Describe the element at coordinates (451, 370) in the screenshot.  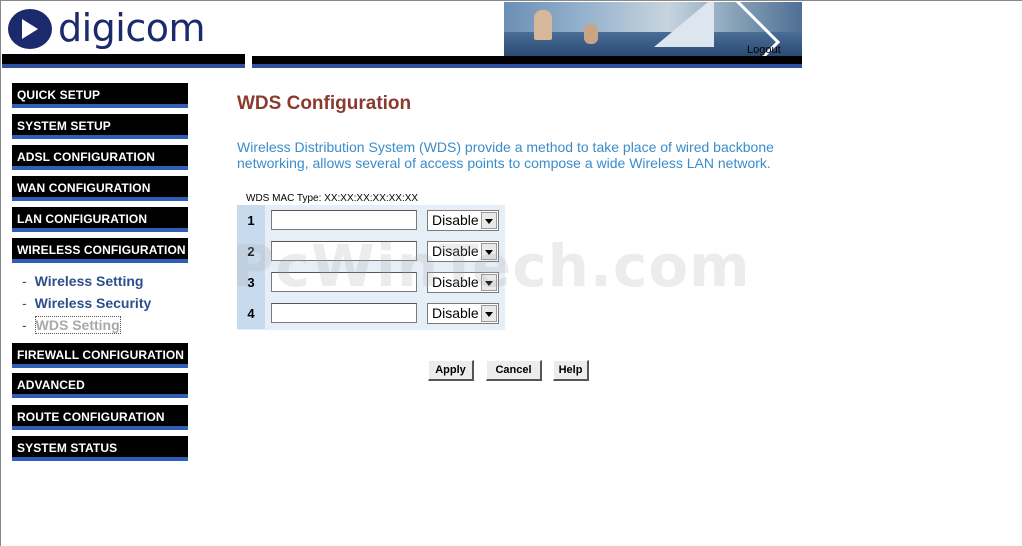
I see `apply-button: Apply` at that location.